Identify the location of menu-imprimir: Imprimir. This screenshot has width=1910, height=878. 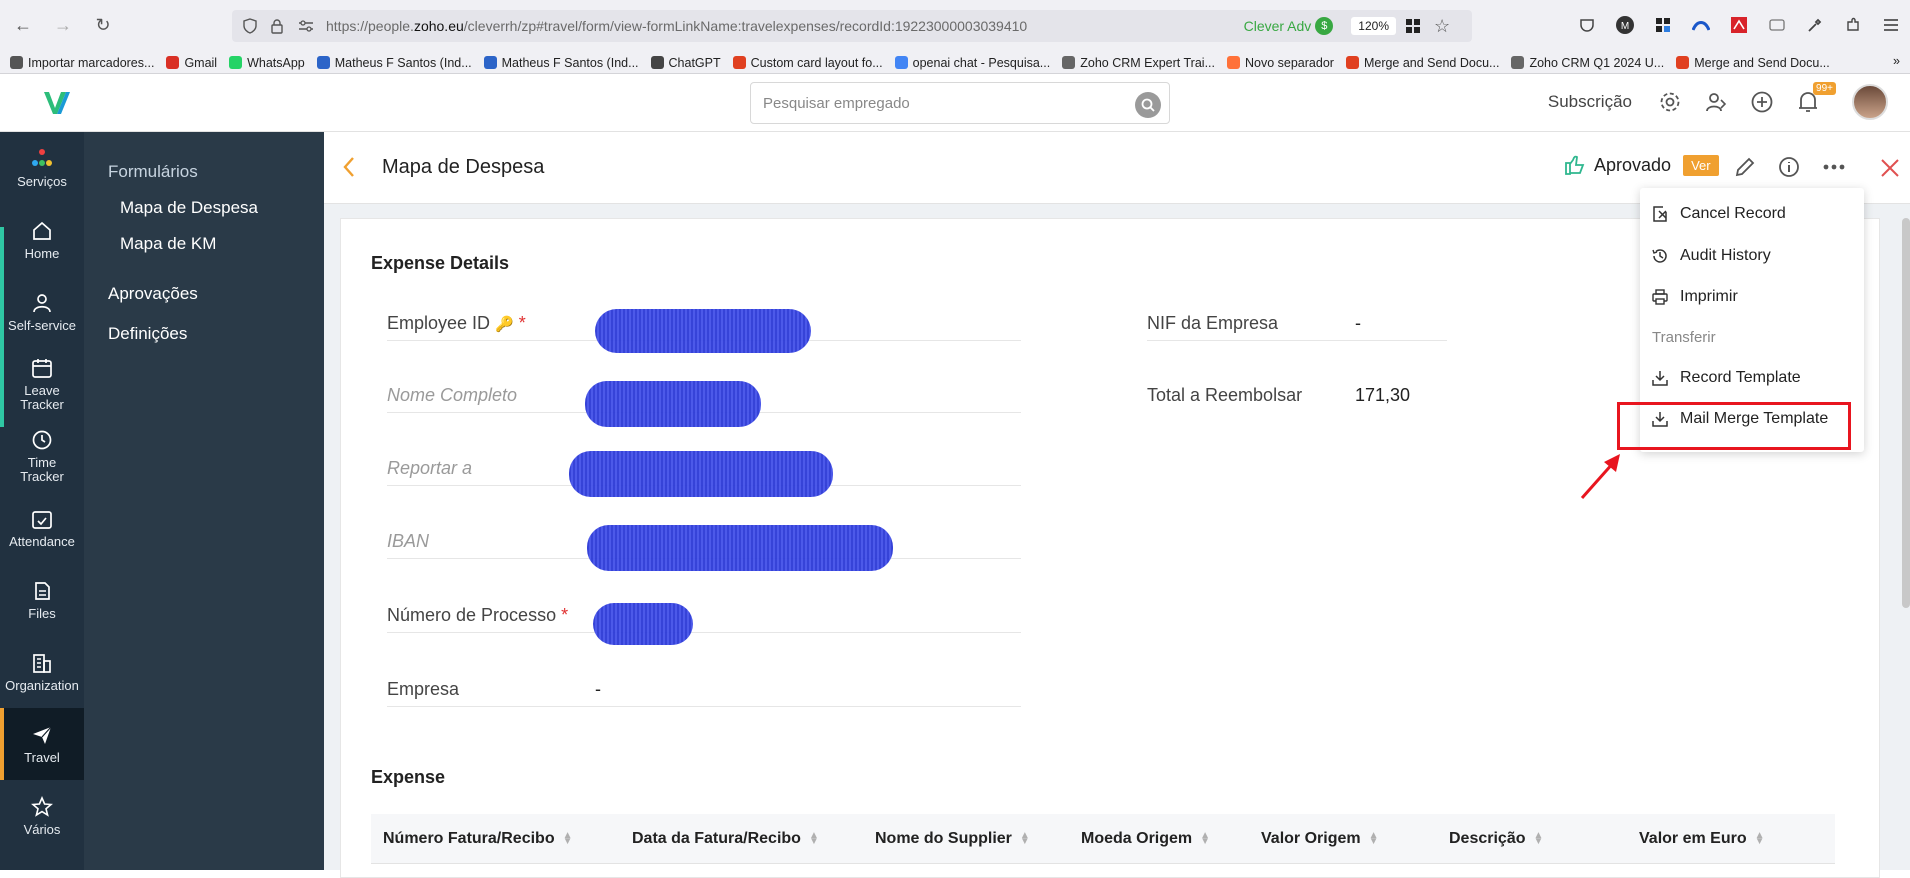
(1752, 297).